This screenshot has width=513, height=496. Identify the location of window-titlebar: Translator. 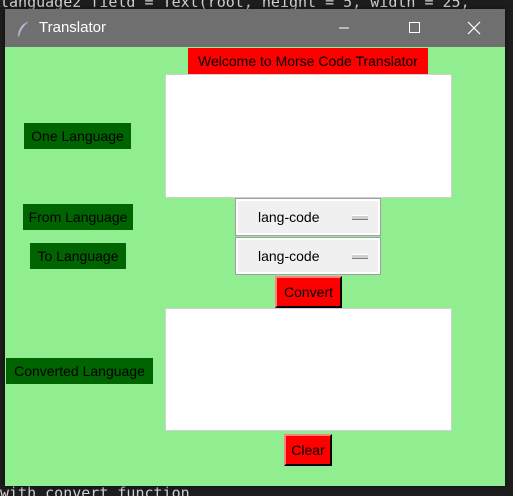
(255, 28).